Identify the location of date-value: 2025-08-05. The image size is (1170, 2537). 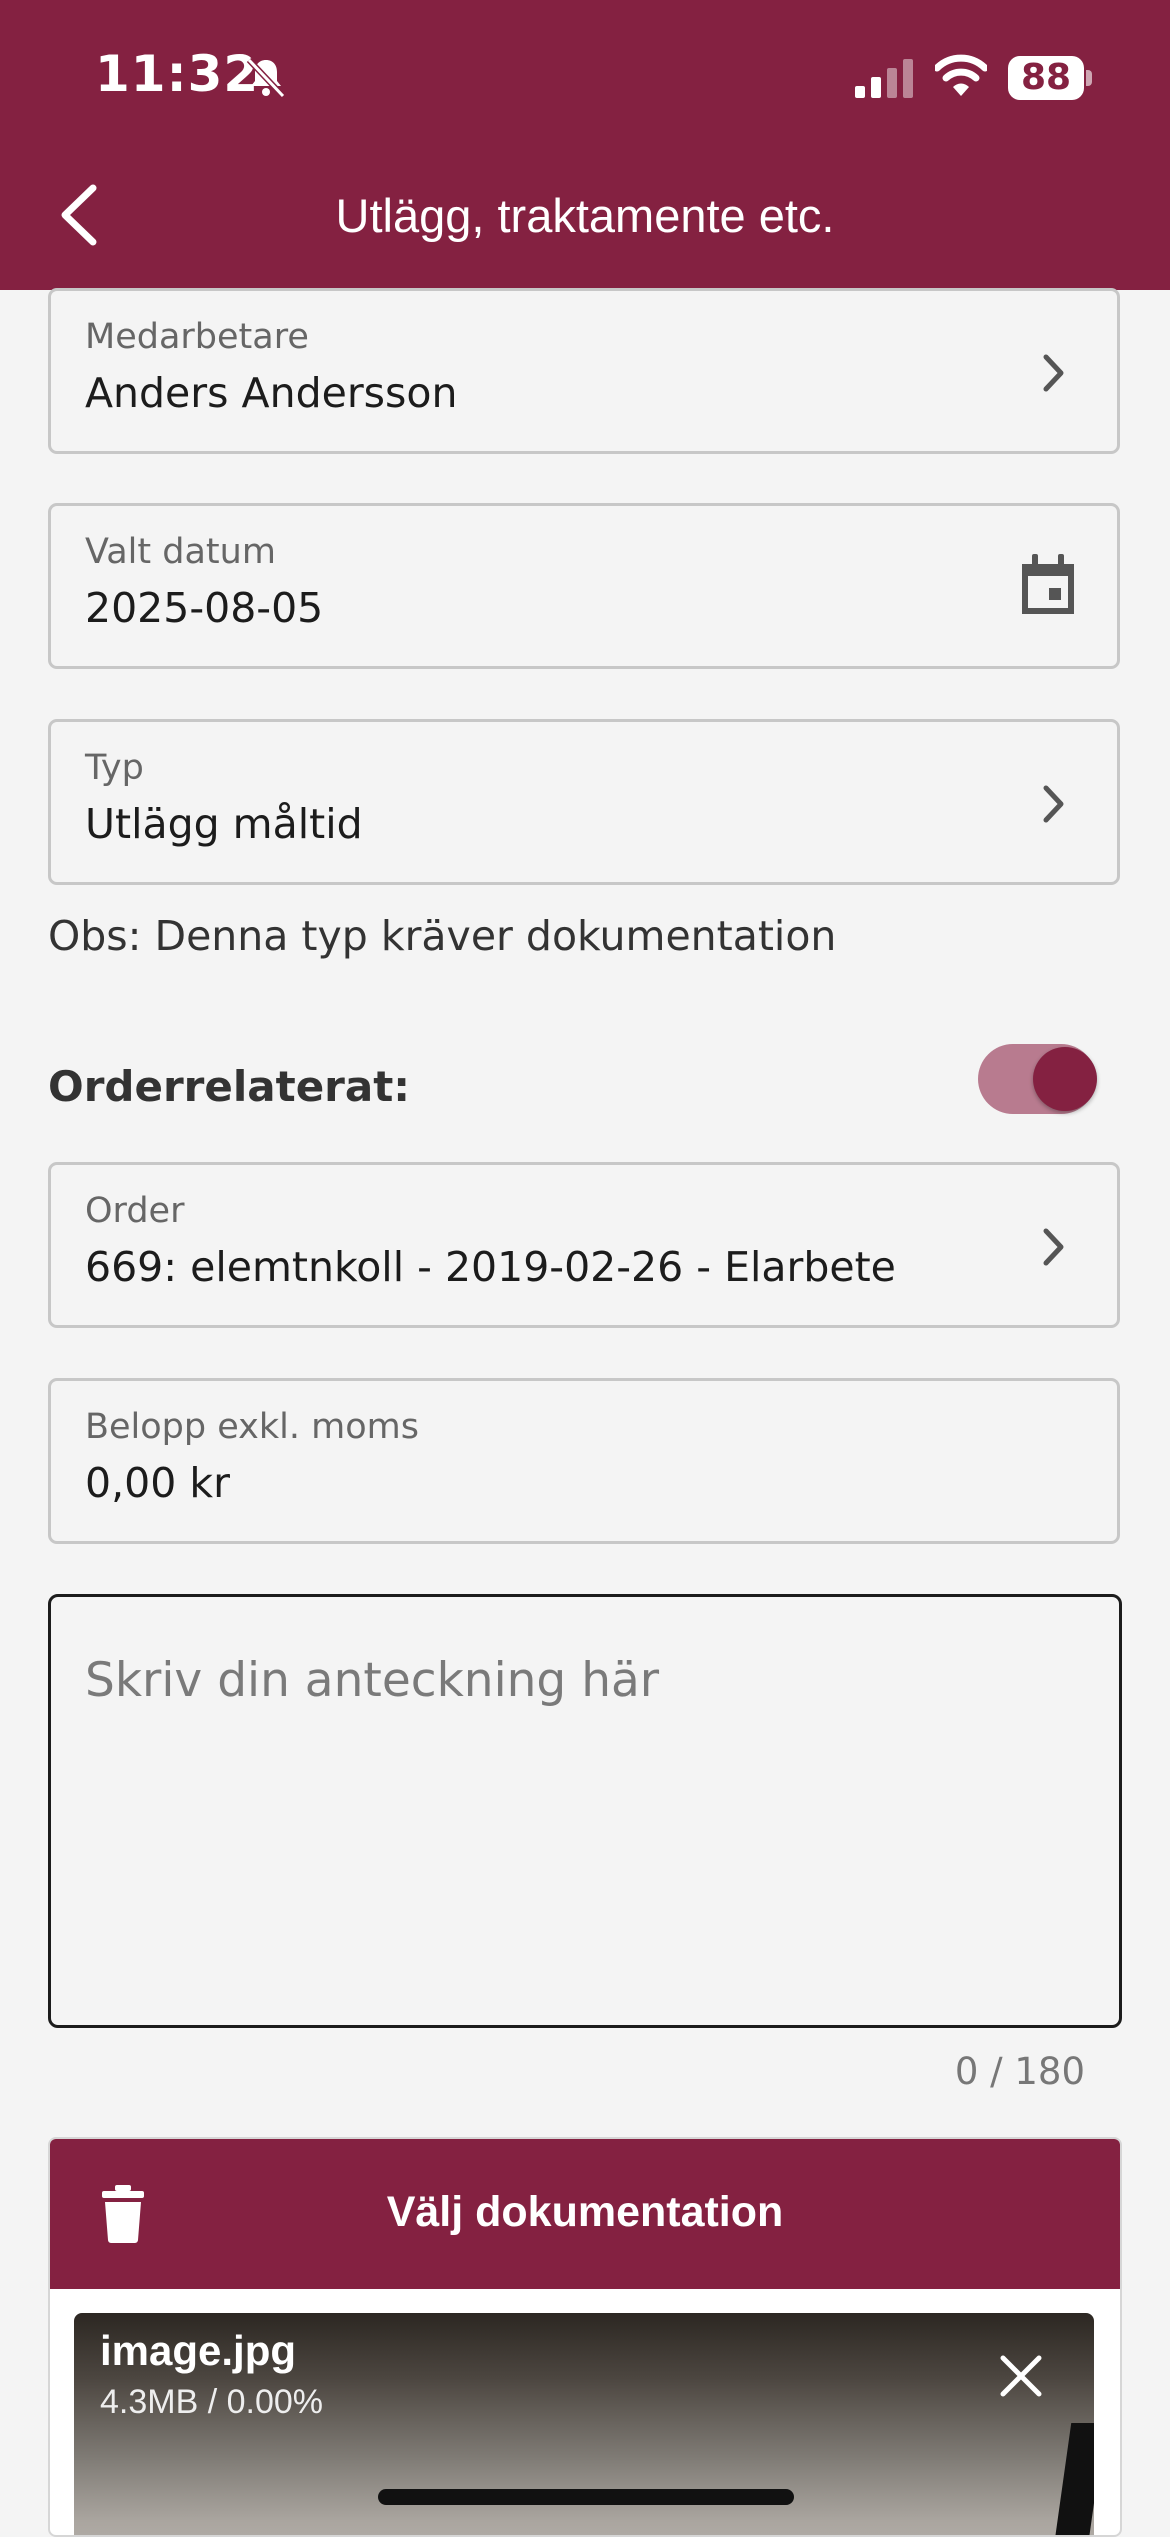
(204, 608).